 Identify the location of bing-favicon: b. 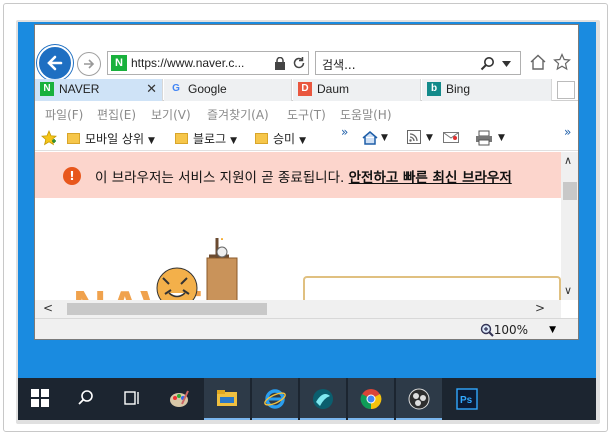
(434, 89).